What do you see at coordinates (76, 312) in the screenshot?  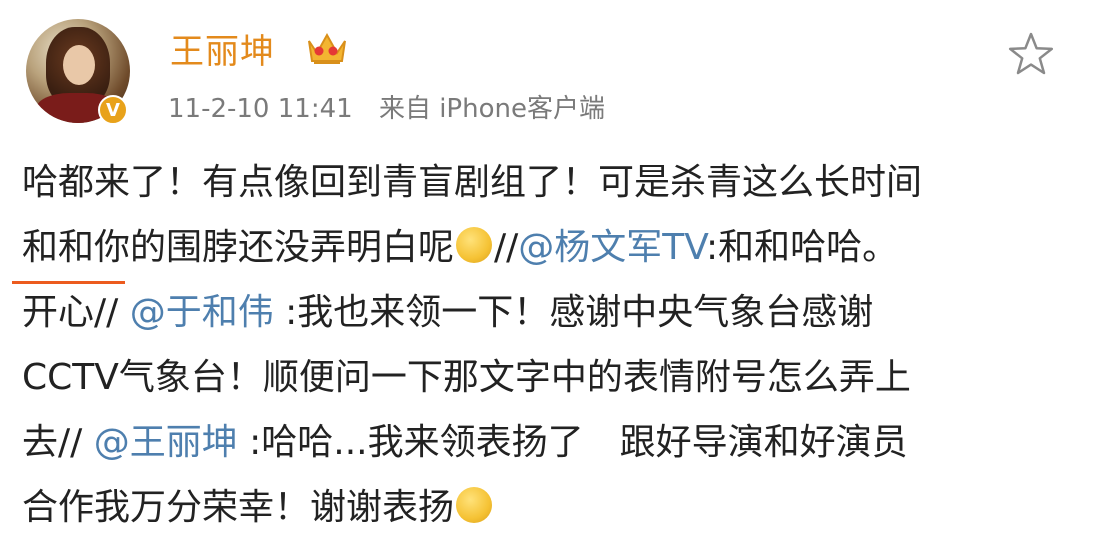 I see `line-text: 开心//` at bounding box center [76, 312].